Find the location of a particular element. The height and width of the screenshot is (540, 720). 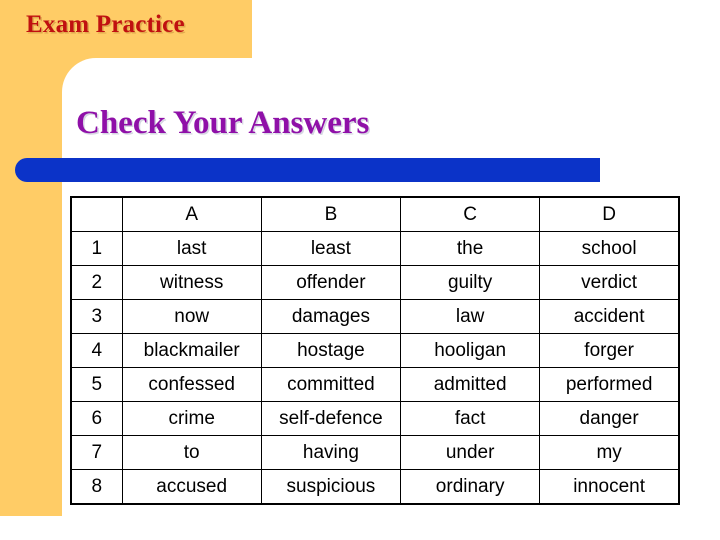

row-number: 1 is located at coordinates (96, 248).